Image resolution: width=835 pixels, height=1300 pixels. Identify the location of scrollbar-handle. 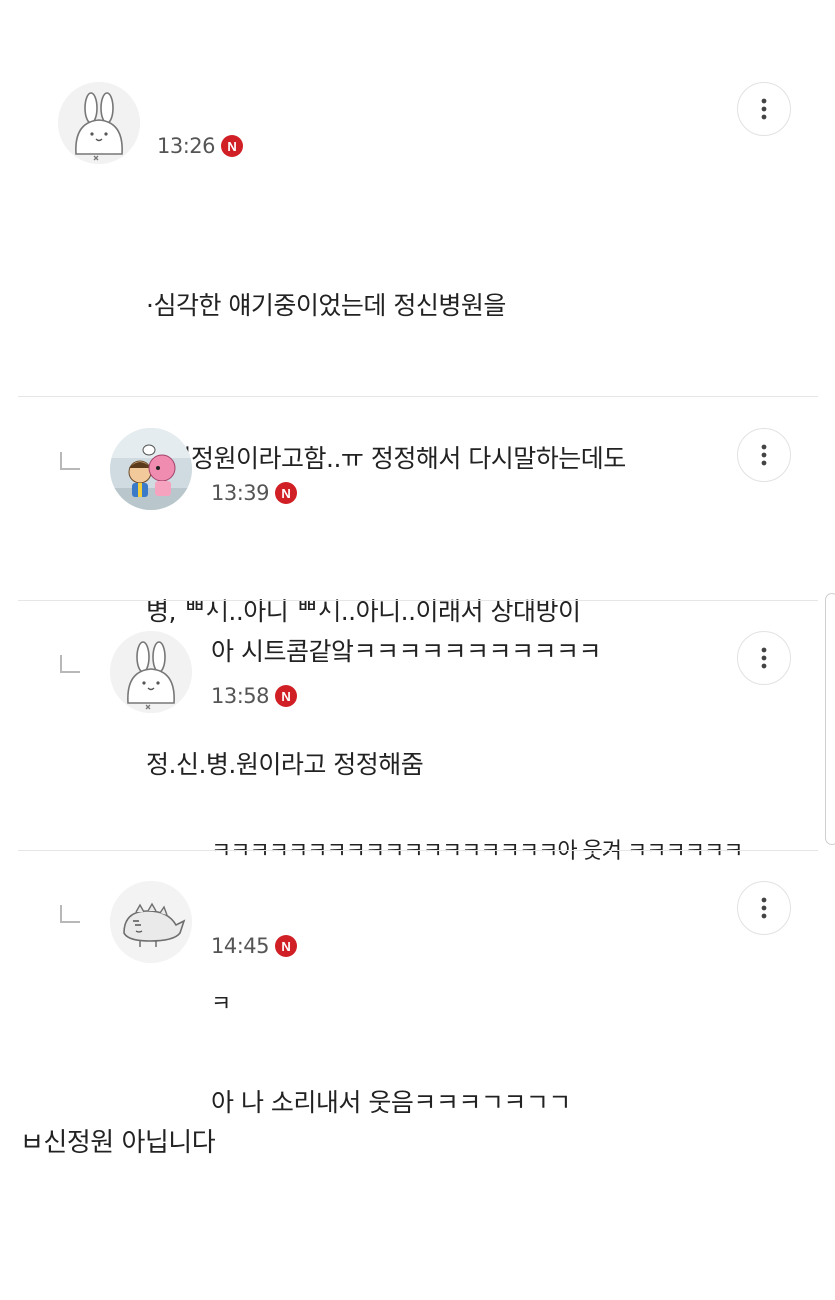
(830, 719).